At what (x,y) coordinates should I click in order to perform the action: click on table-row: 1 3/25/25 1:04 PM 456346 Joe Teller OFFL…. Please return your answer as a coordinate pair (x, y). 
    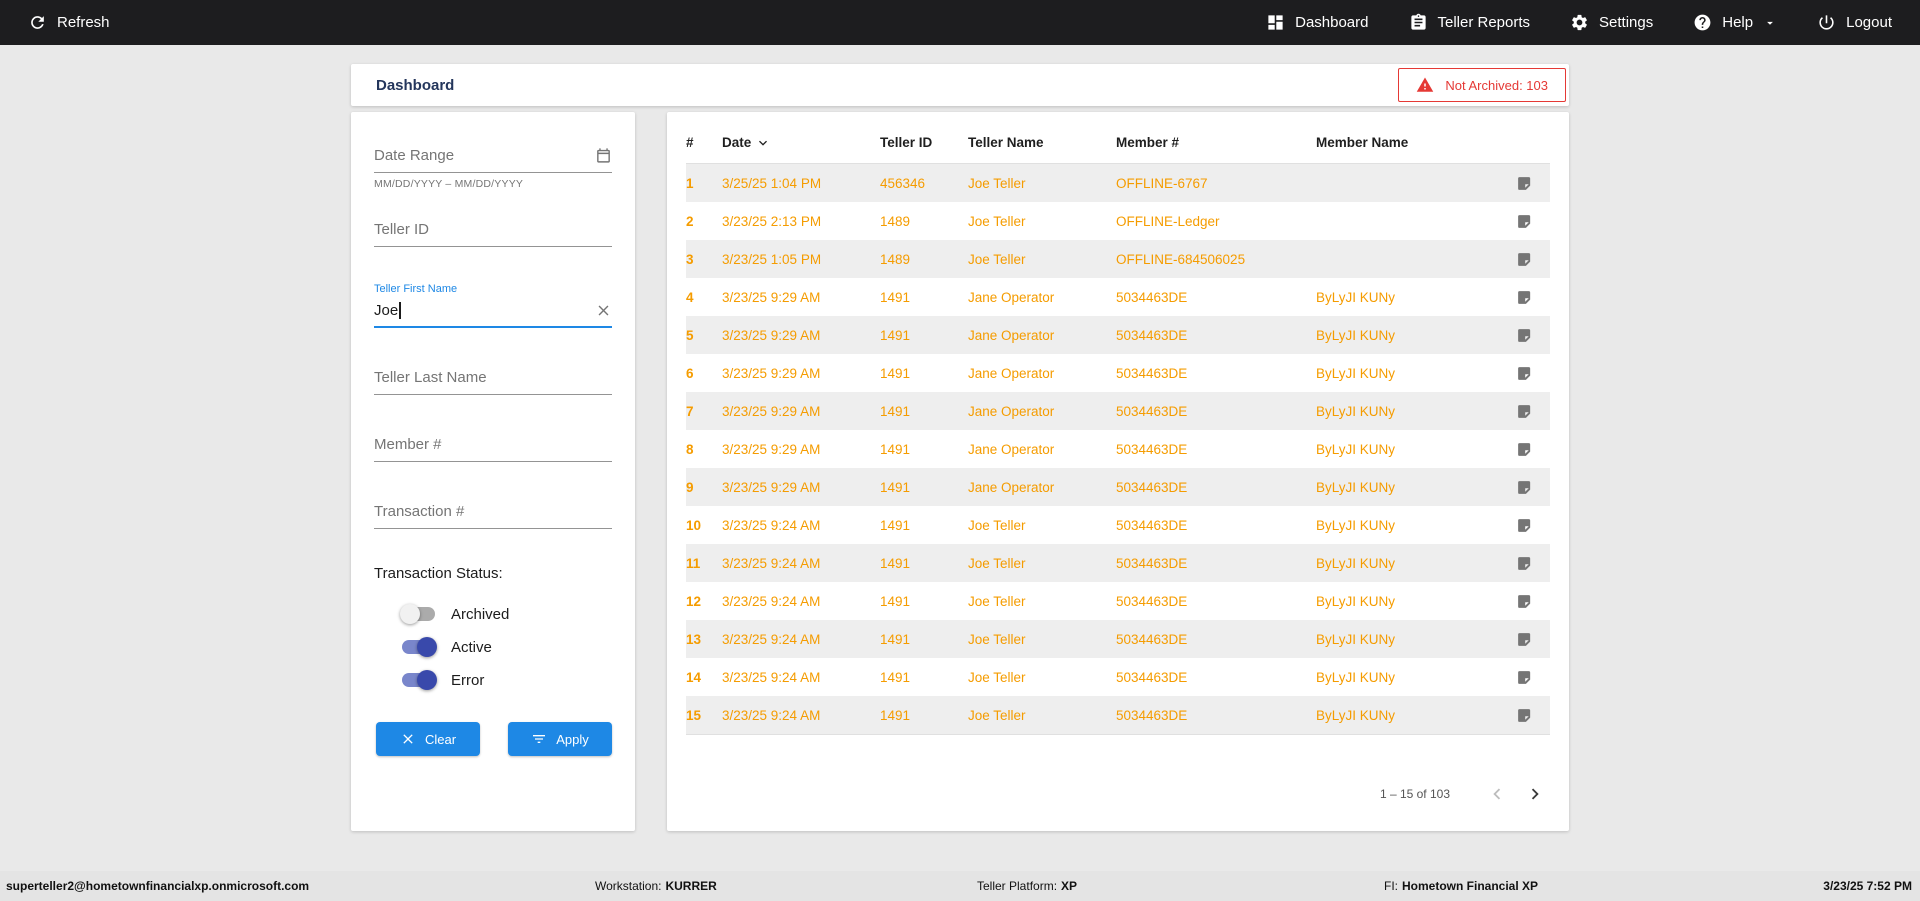
    Looking at the image, I should click on (1118, 183).